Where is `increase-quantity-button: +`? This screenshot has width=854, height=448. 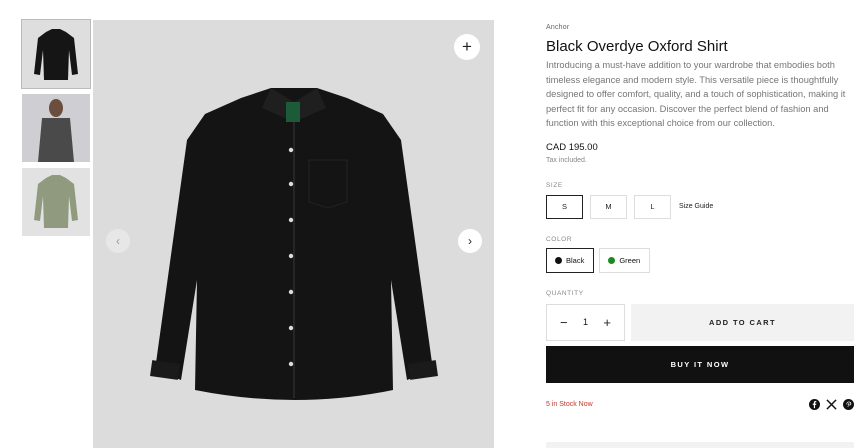
increase-quantity-button: + is located at coordinates (607, 322).